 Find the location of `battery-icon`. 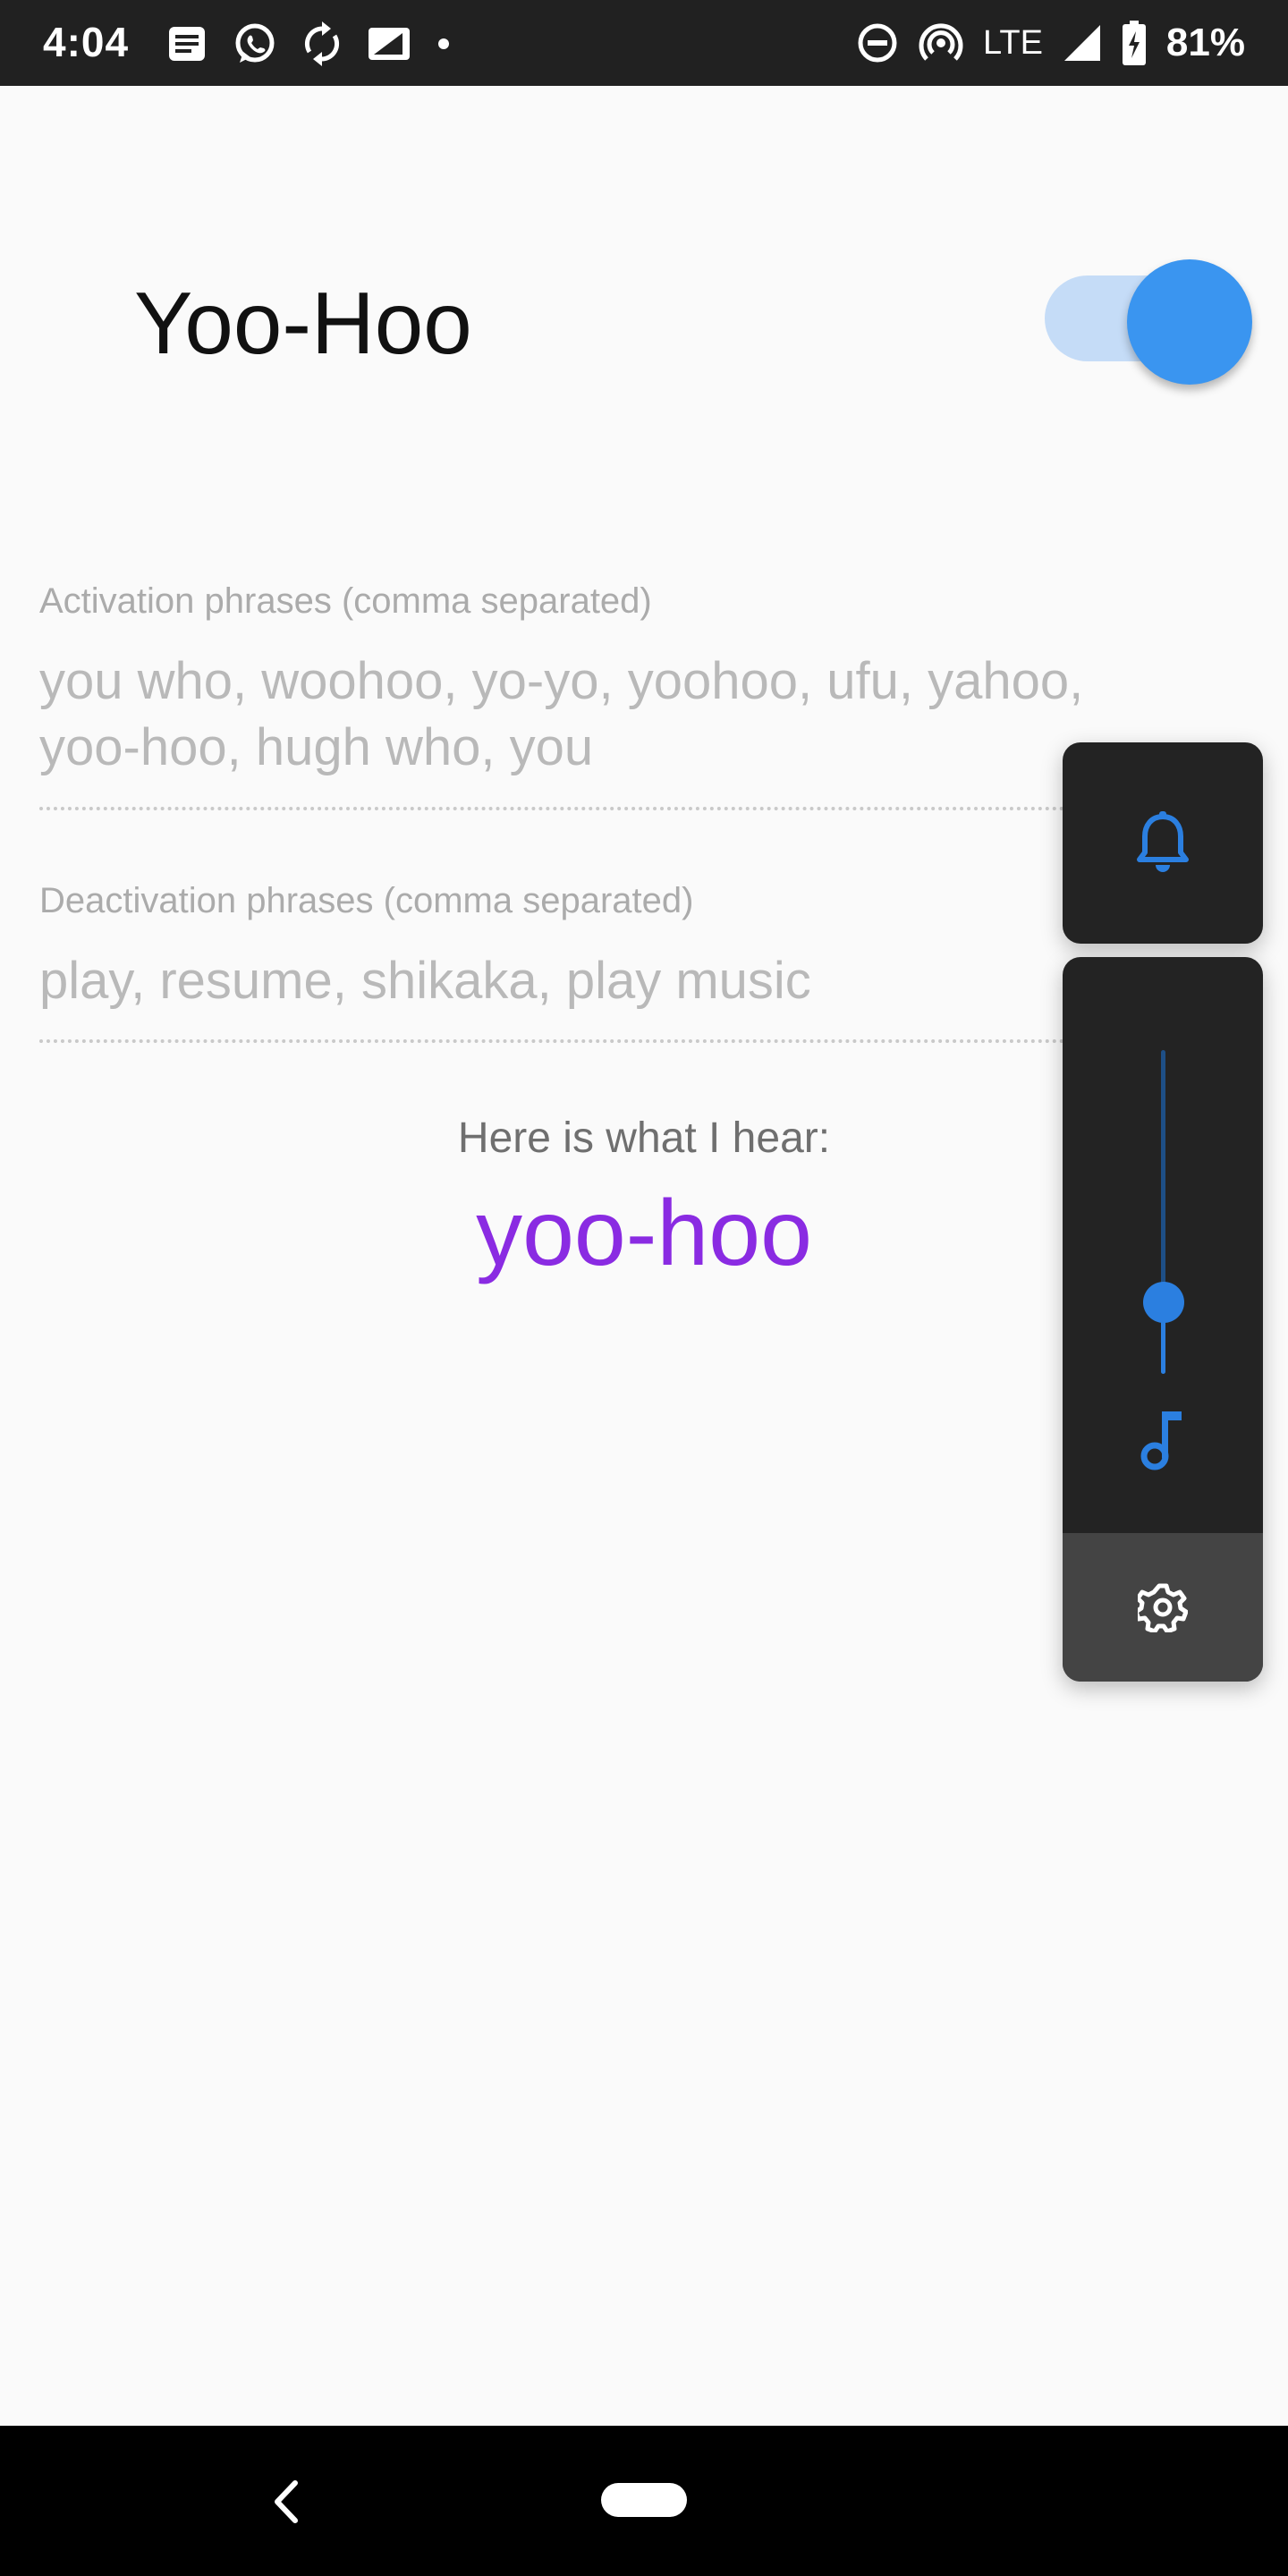

battery-icon is located at coordinates (1134, 43).